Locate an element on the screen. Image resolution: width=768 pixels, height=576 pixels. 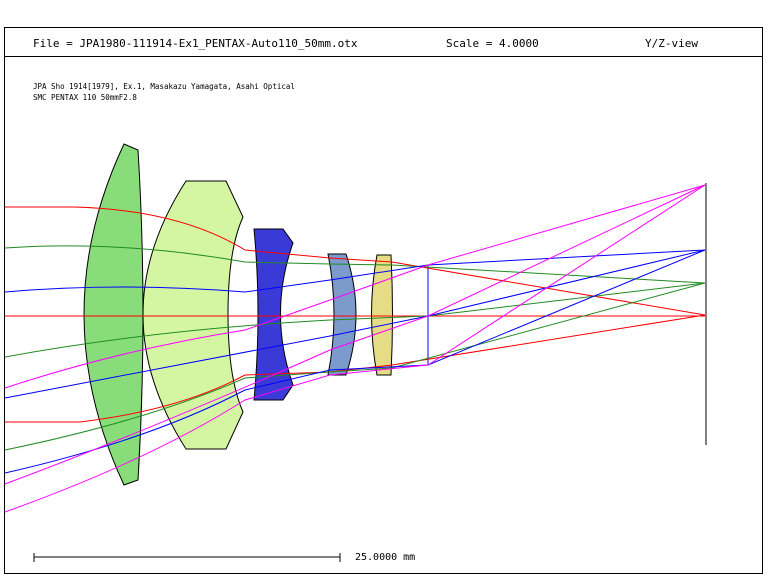
scale-bar is located at coordinates (187, 557).